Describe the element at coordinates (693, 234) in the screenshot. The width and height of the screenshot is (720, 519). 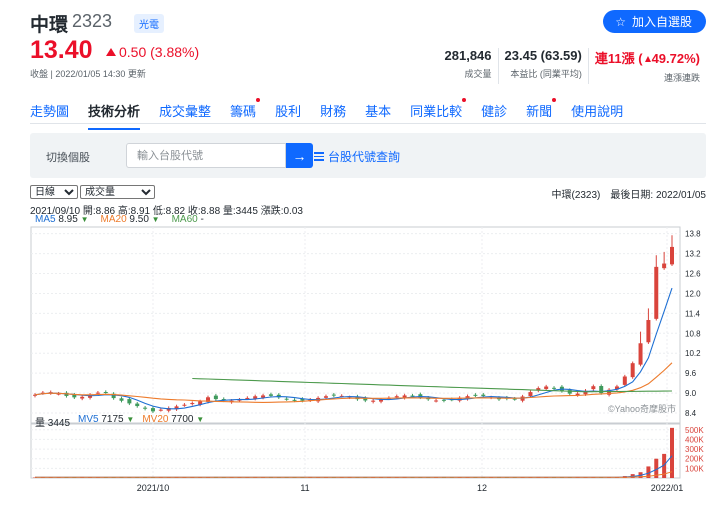
I see `y-tick-label: 13.8` at that location.